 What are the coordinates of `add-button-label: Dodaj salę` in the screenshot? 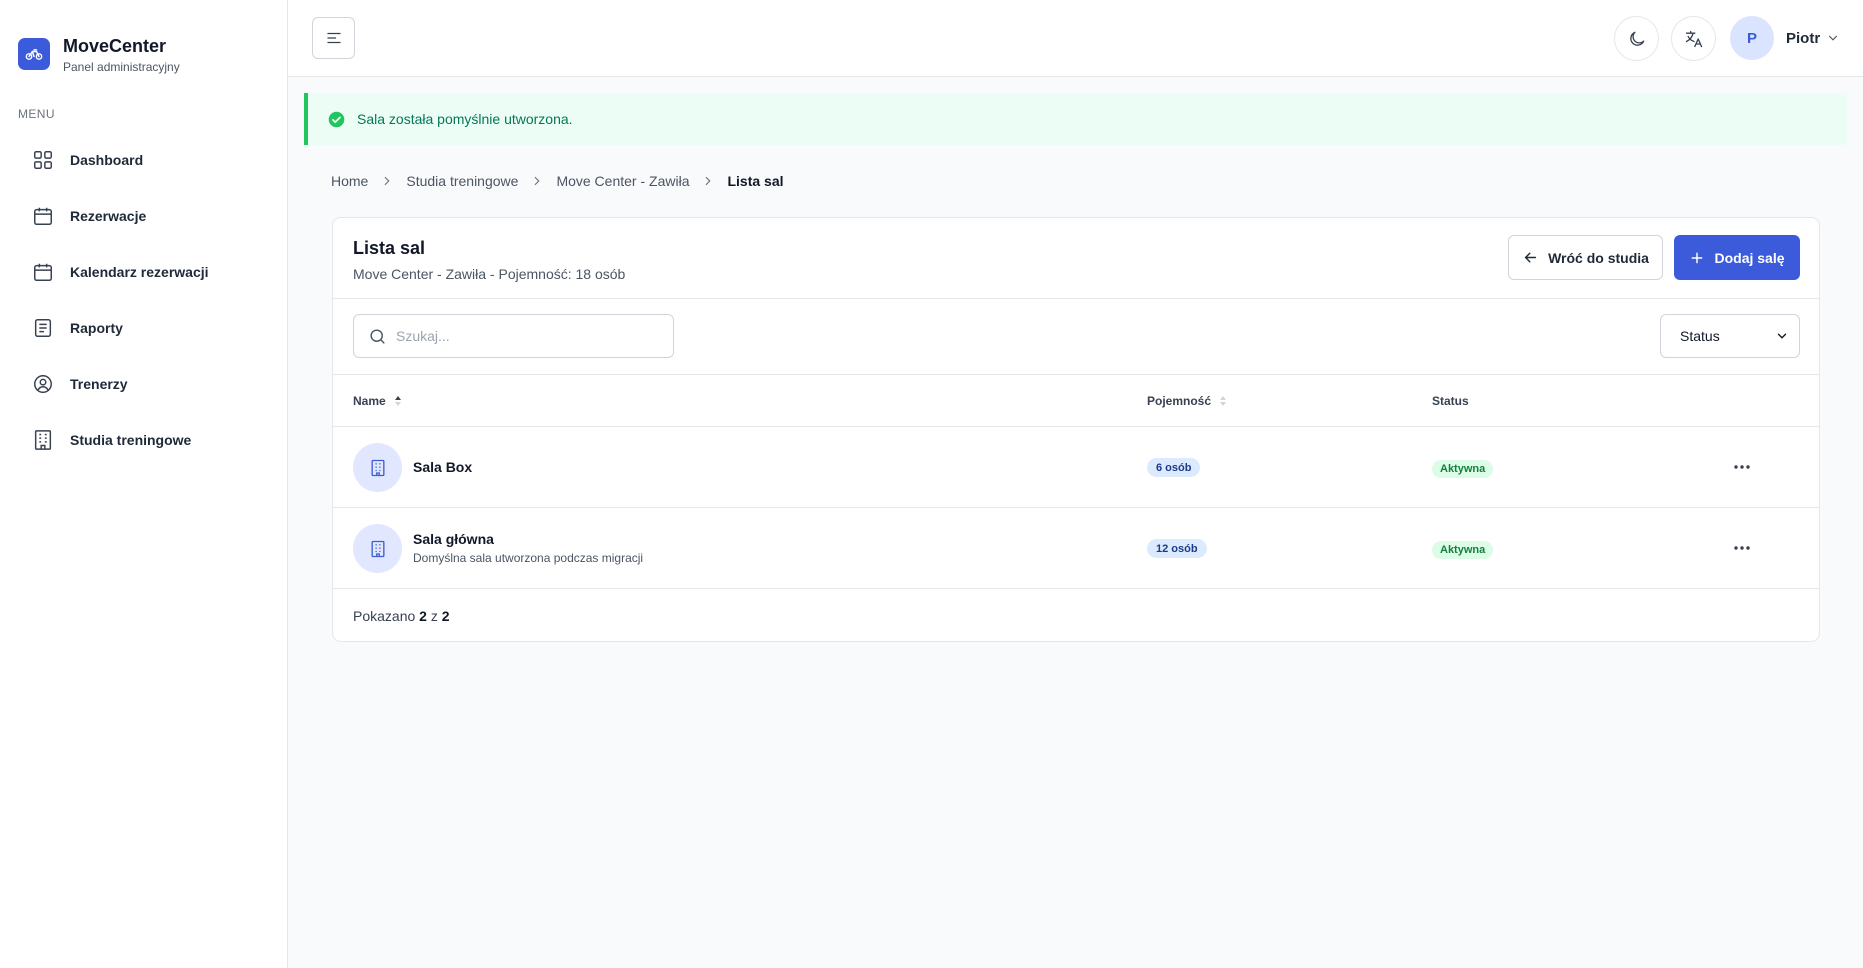 It's located at (1749, 257).